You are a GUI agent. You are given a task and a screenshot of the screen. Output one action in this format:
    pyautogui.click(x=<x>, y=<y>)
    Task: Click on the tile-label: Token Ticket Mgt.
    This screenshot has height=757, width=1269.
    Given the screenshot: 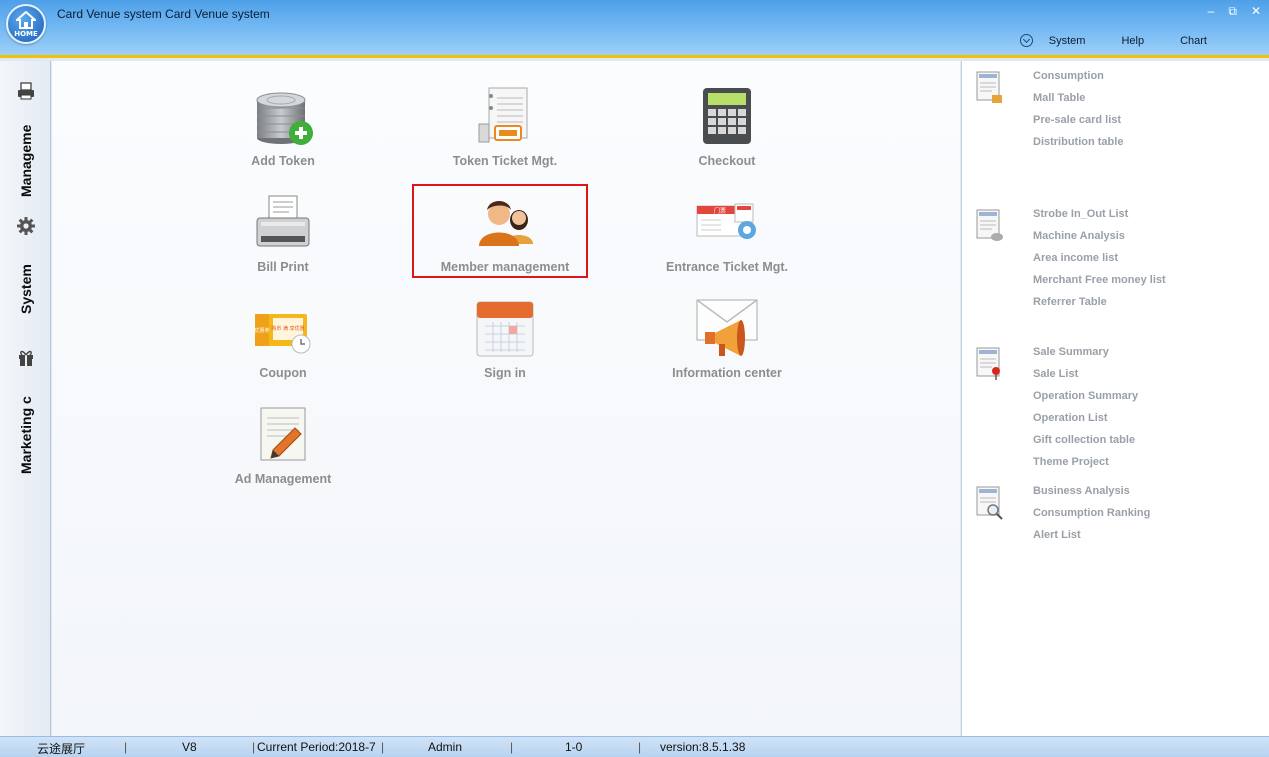 What is the action you would take?
    pyautogui.click(x=505, y=161)
    